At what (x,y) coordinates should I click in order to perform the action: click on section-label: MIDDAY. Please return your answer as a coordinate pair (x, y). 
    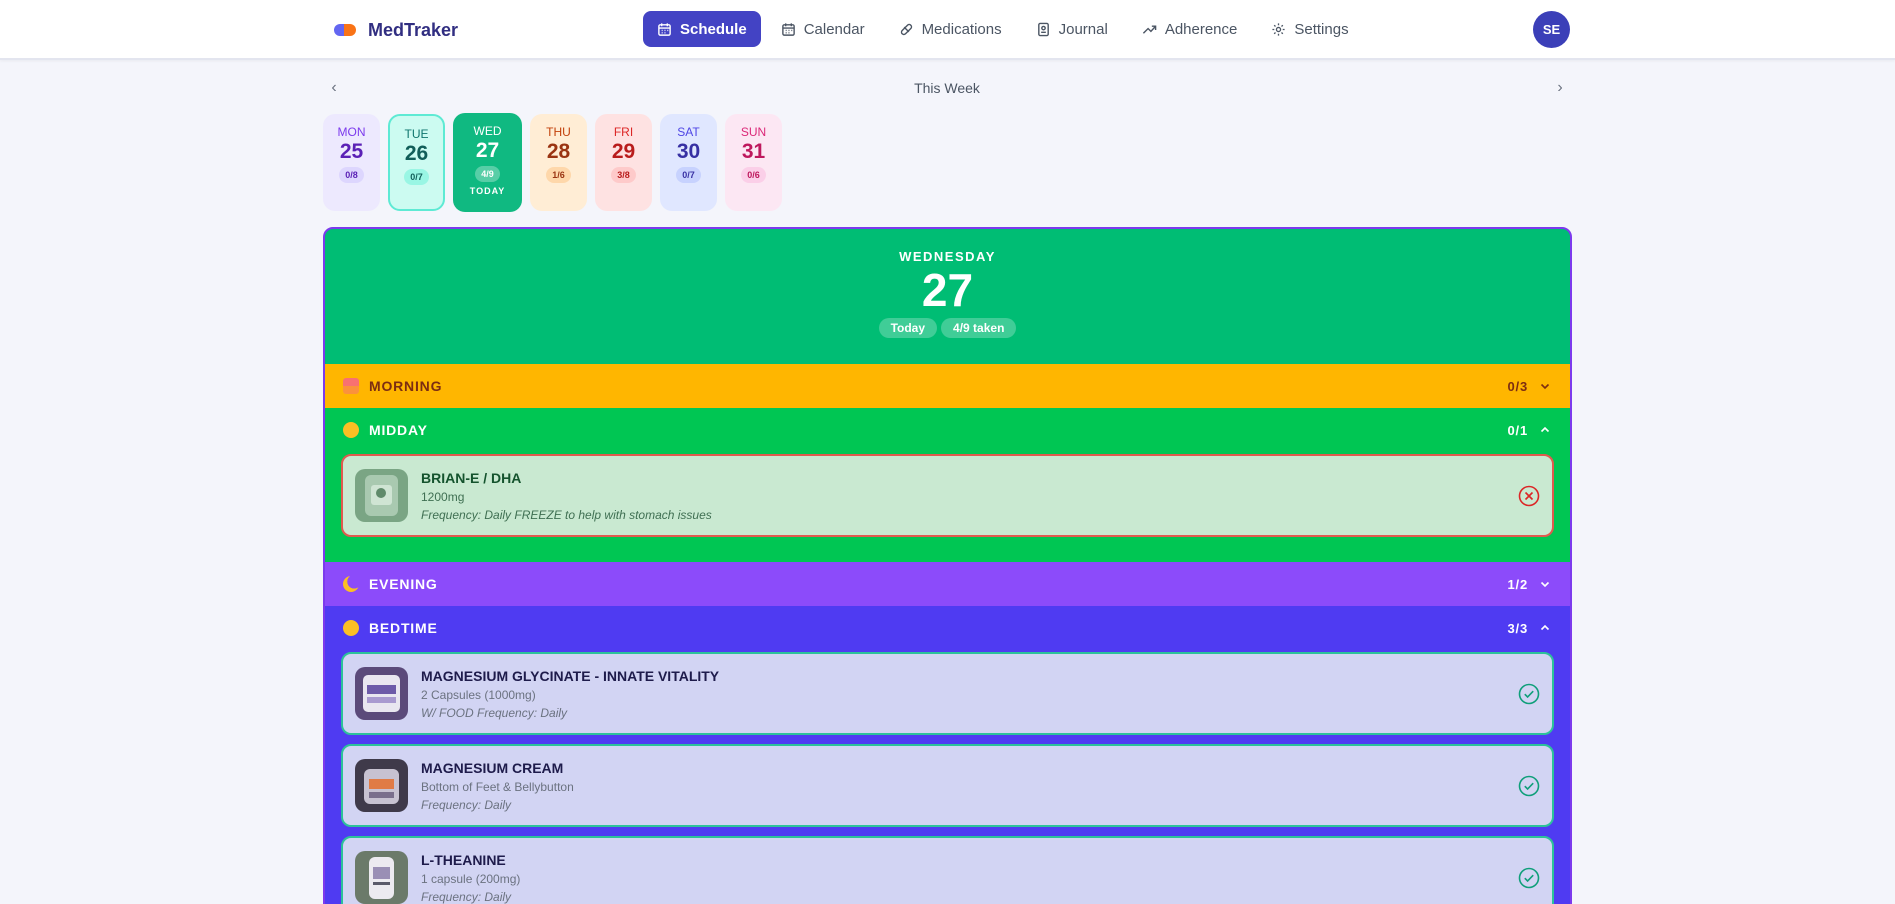
    Looking at the image, I should click on (398, 430).